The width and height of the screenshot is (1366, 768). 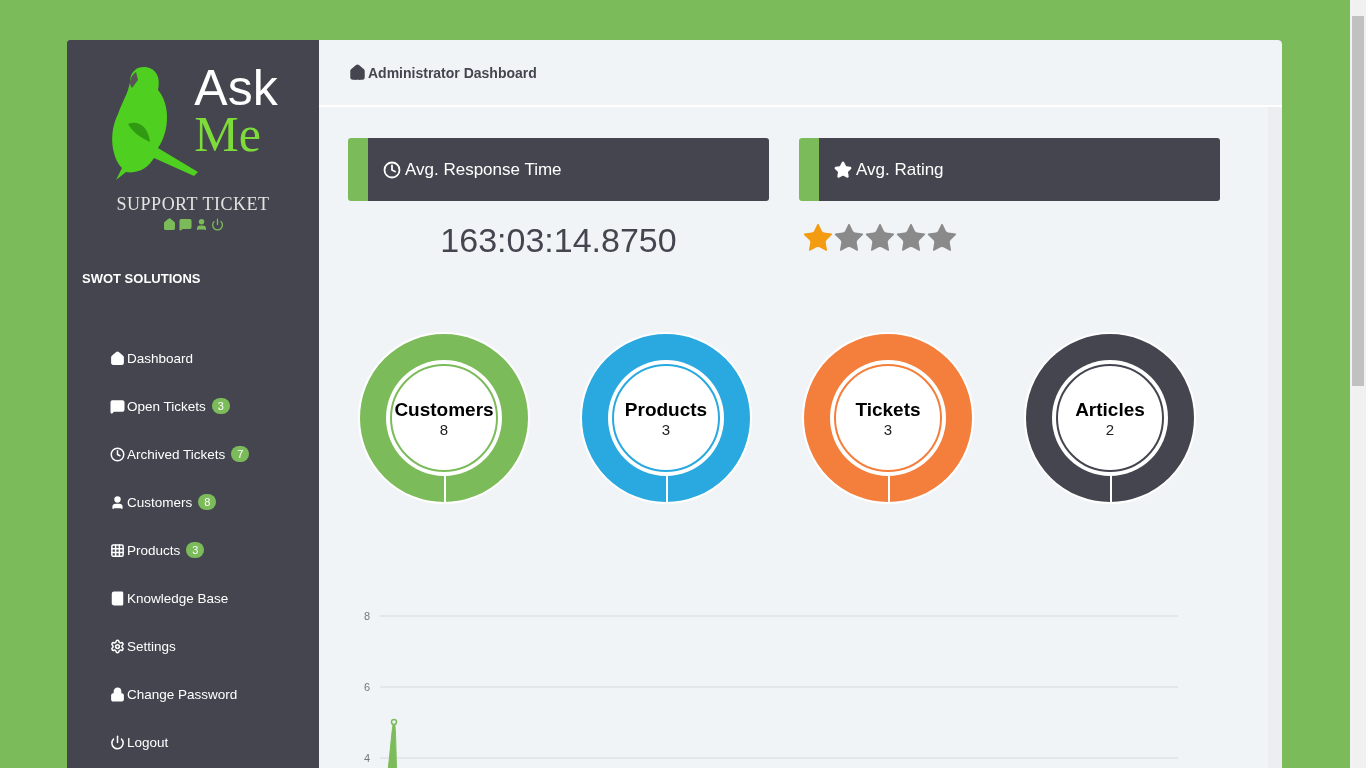 What do you see at coordinates (394, 722) in the screenshot?
I see `data-point` at bounding box center [394, 722].